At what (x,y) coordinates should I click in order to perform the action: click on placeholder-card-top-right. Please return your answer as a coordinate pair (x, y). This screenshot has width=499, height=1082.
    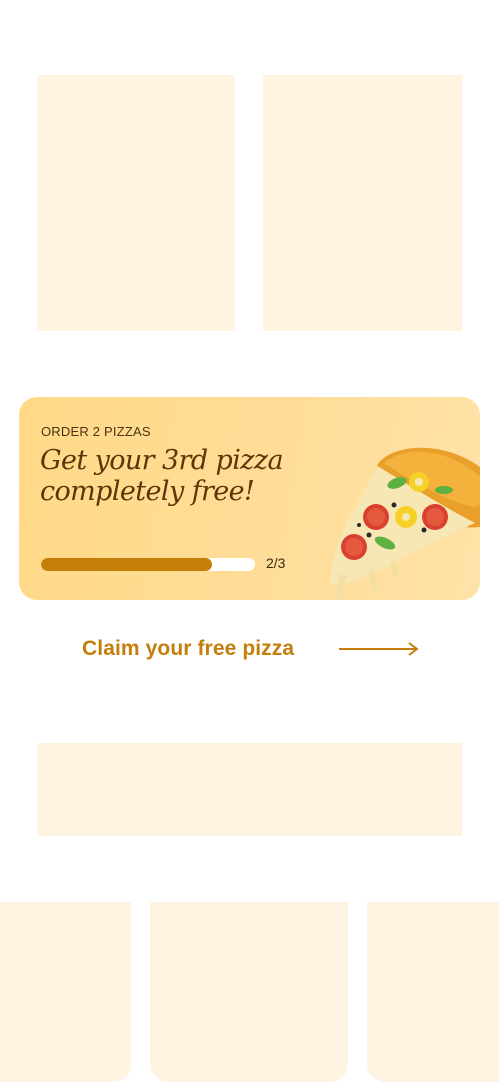
    Looking at the image, I should click on (362, 203).